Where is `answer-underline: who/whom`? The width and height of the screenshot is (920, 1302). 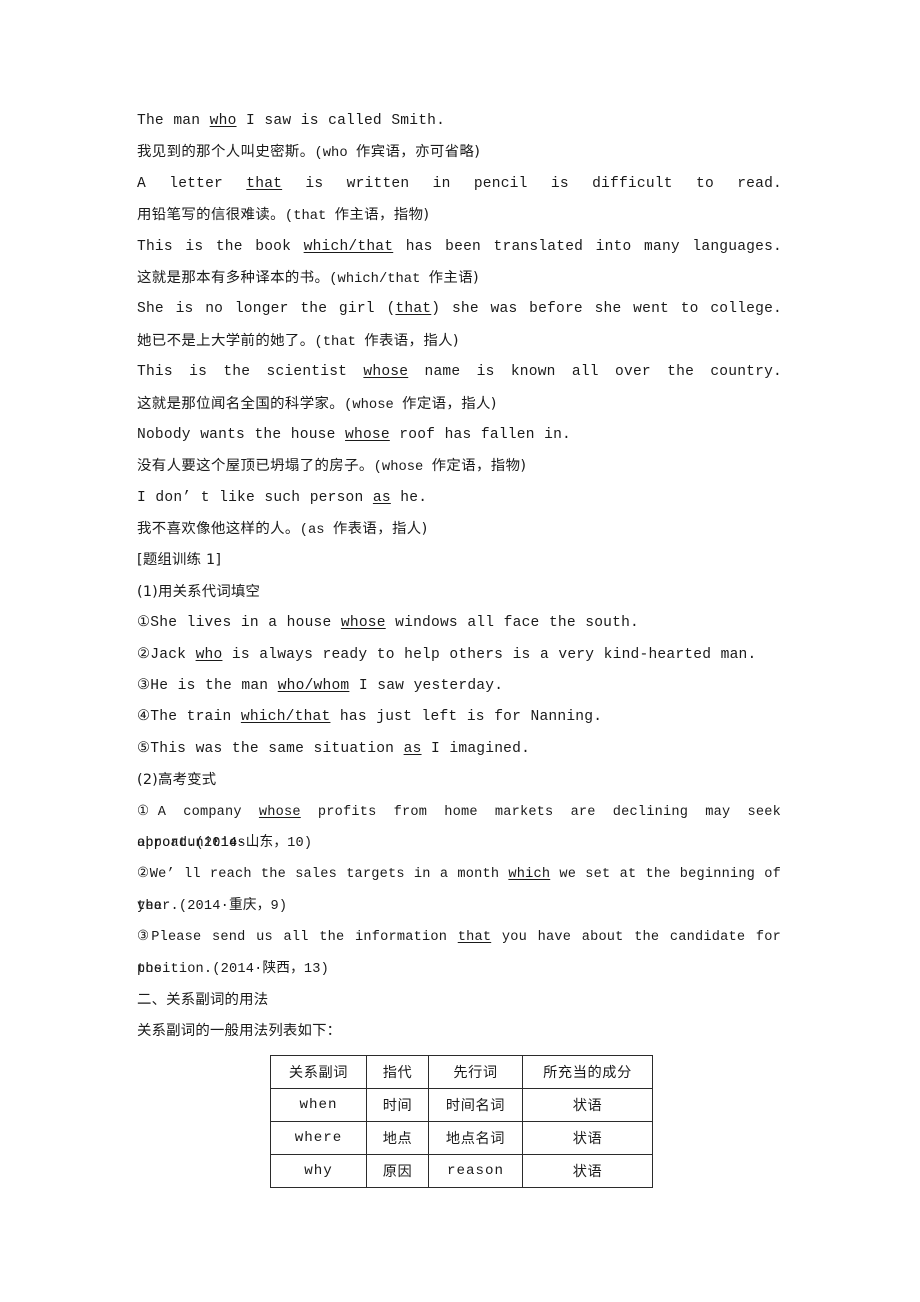
answer-underline: who/whom is located at coordinates (313, 686).